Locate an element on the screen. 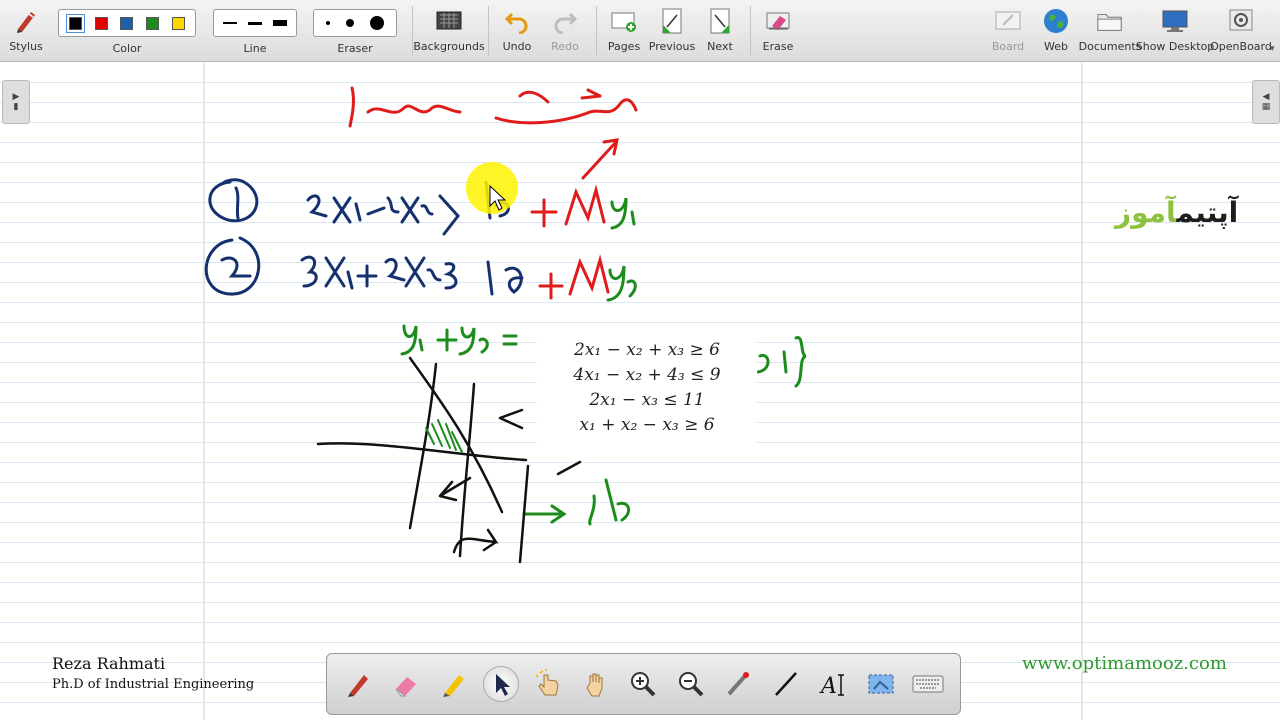 This screenshot has width=1280, height=720. previous-page-icon is located at coordinates (672, 21).